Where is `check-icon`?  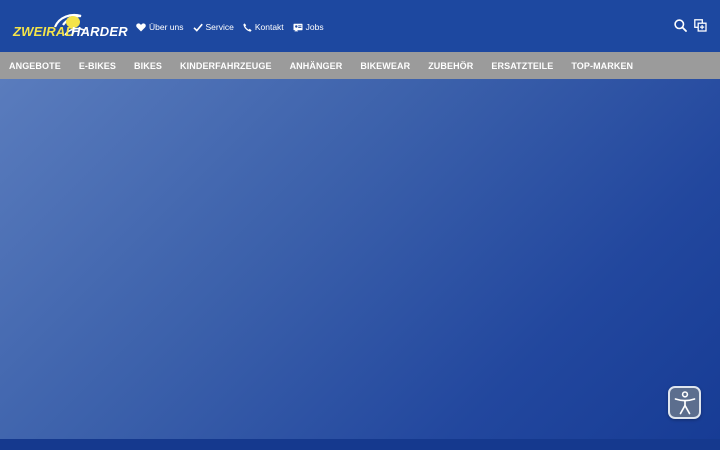 check-icon is located at coordinates (197, 27).